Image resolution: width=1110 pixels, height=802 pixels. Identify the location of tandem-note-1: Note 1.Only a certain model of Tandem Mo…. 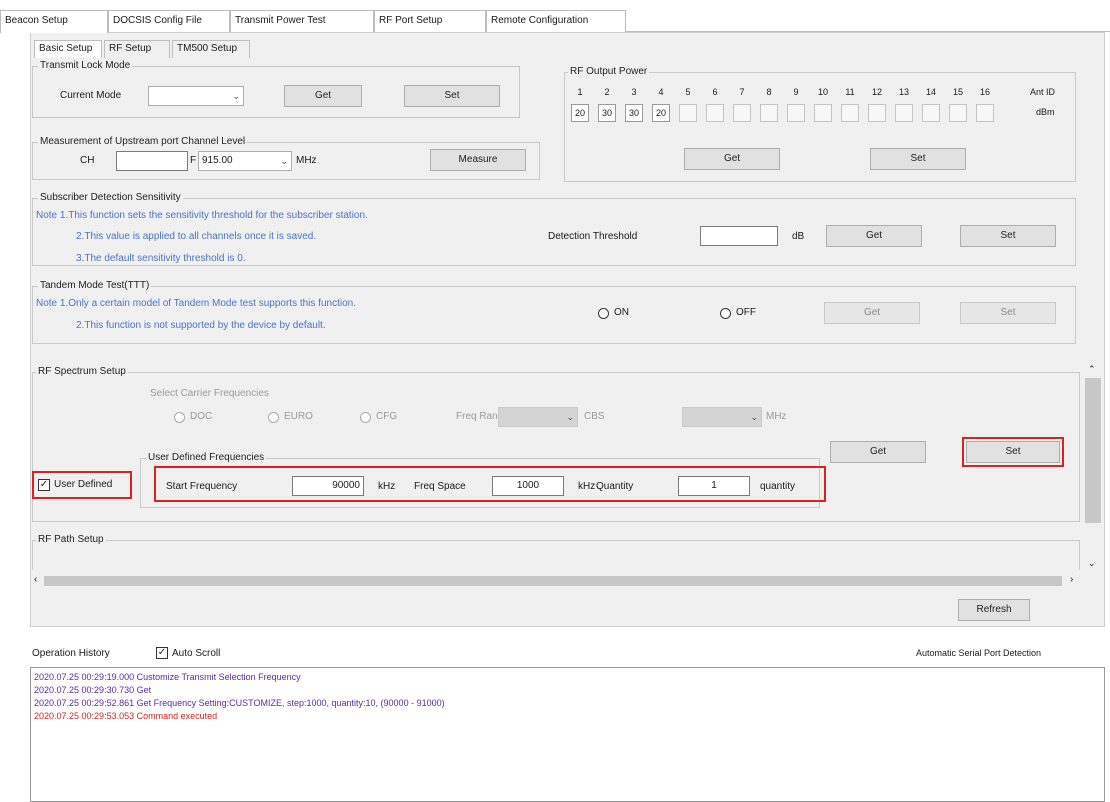
(196, 303).